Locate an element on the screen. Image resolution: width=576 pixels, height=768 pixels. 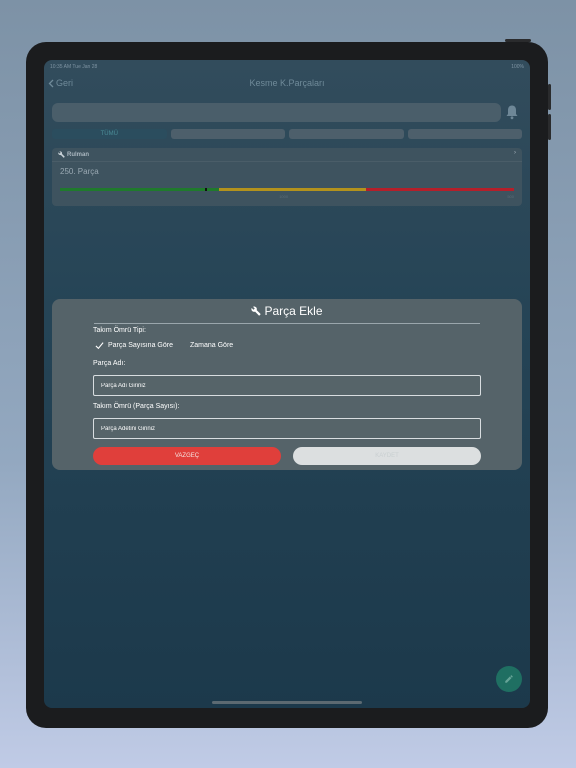
tool-life-labels: 1000 500 is located at coordinates (287, 196).